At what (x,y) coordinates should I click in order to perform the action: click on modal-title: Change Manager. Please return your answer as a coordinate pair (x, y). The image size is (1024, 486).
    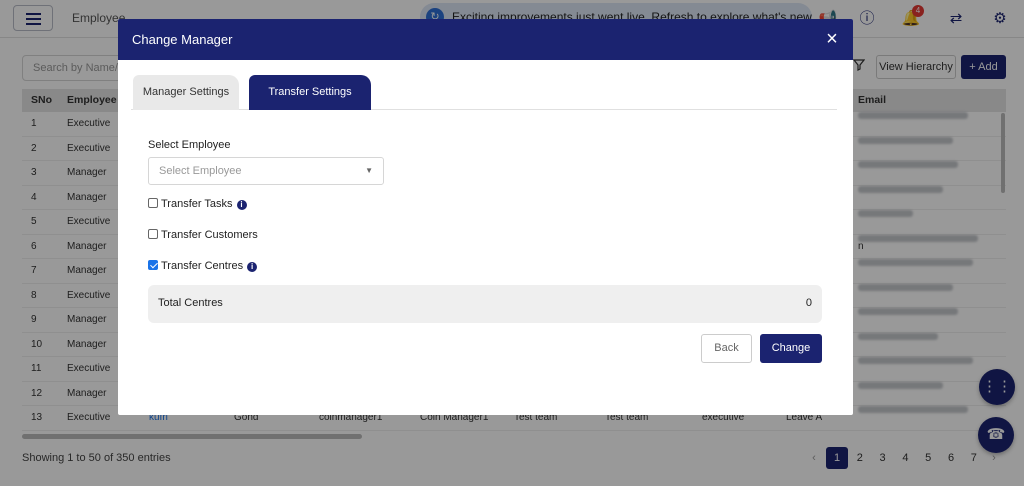
    Looking at the image, I should click on (182, 39).